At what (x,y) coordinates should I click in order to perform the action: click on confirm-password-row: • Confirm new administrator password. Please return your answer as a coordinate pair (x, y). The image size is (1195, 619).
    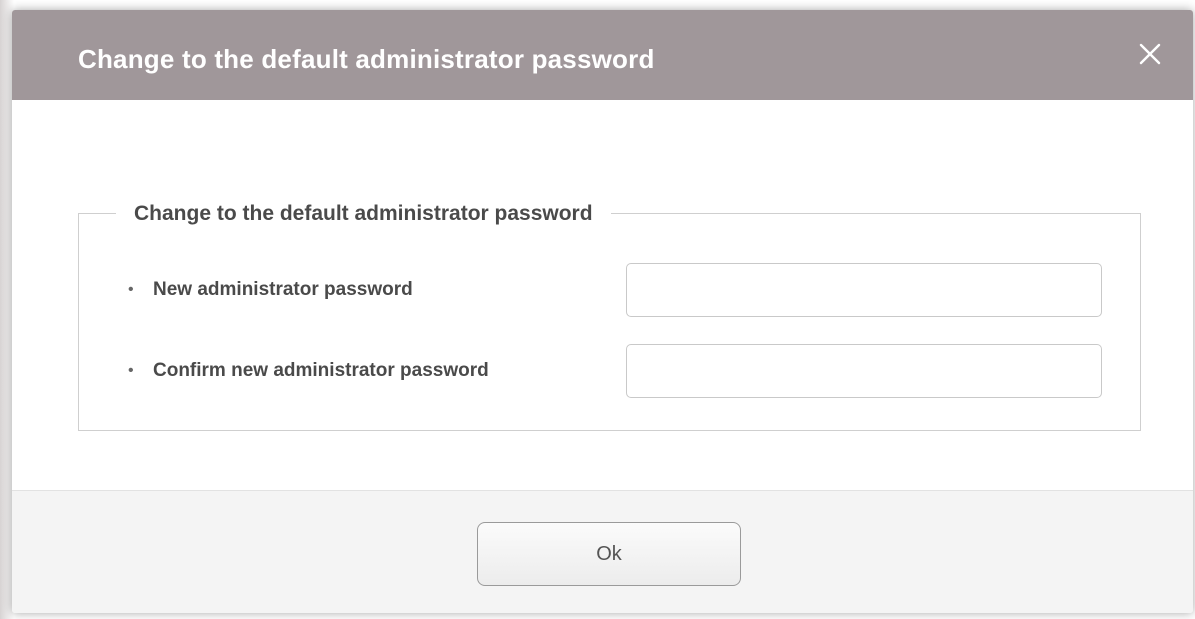
    Looking at the image, I should click on (618, 371).